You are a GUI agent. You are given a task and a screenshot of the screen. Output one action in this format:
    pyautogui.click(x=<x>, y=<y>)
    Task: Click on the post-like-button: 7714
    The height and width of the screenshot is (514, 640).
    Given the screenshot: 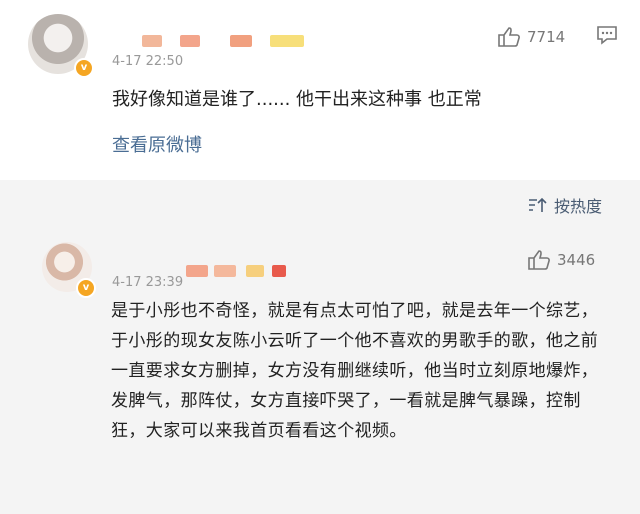 What is the action you would take?
    pyautogui.click(x=531, y=37)
    